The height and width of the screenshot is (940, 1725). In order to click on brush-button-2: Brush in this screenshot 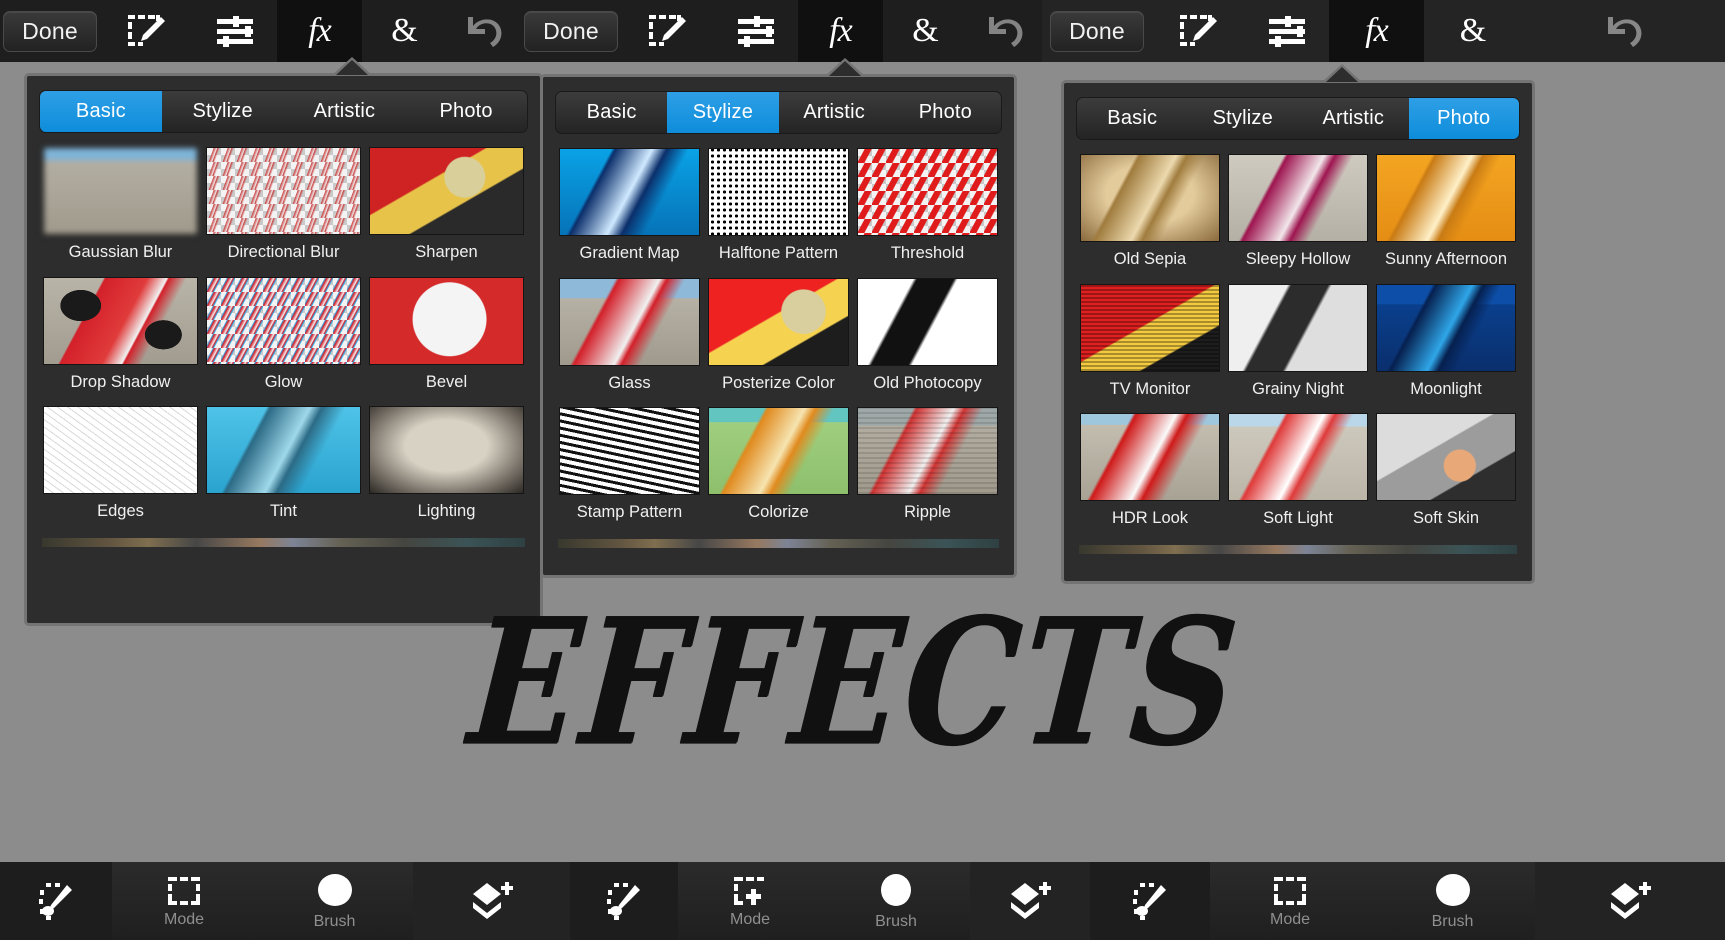, I will do `click(896, 901)`.